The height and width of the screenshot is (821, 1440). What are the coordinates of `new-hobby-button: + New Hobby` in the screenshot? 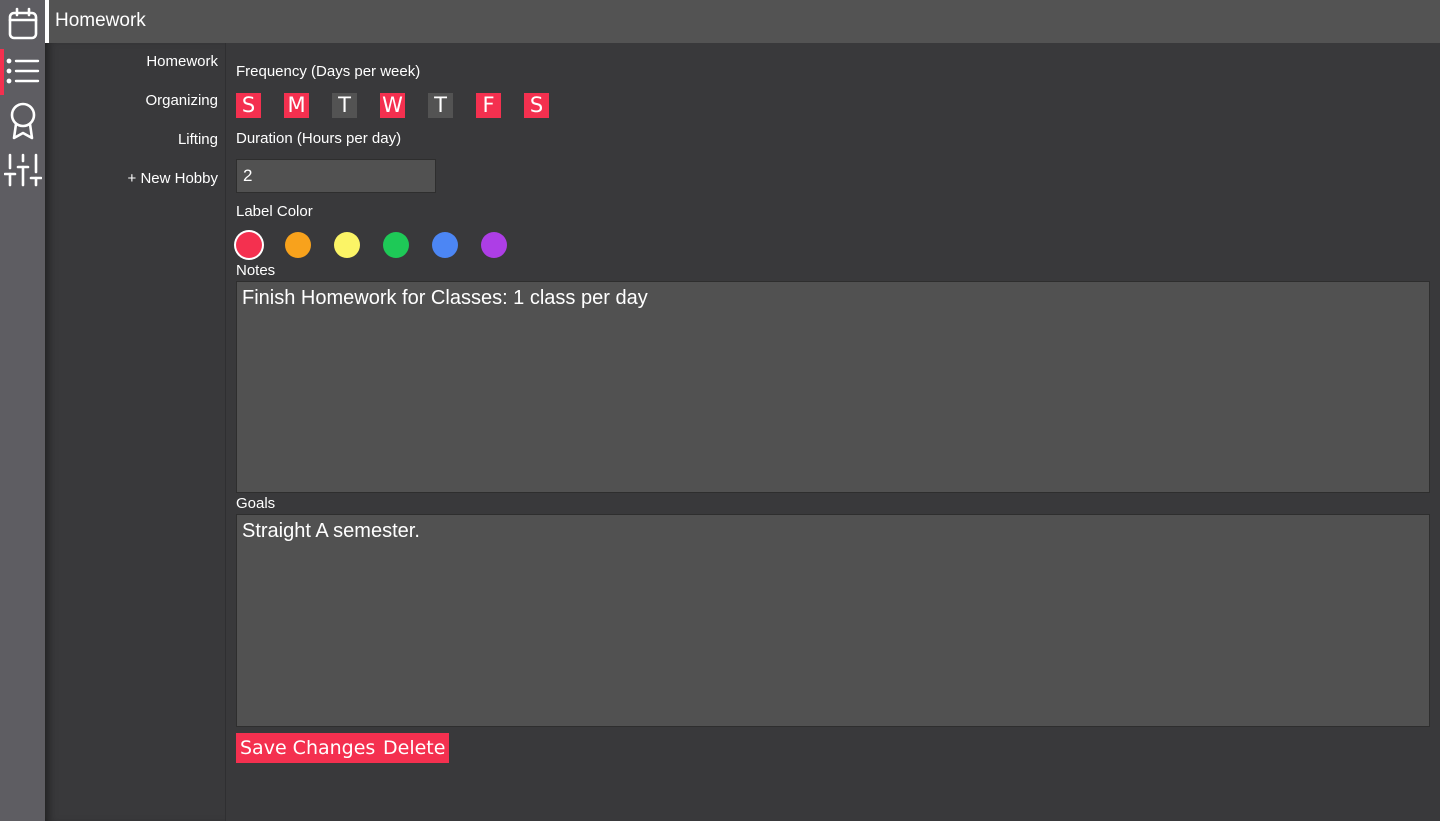 It's located at (173, 179).